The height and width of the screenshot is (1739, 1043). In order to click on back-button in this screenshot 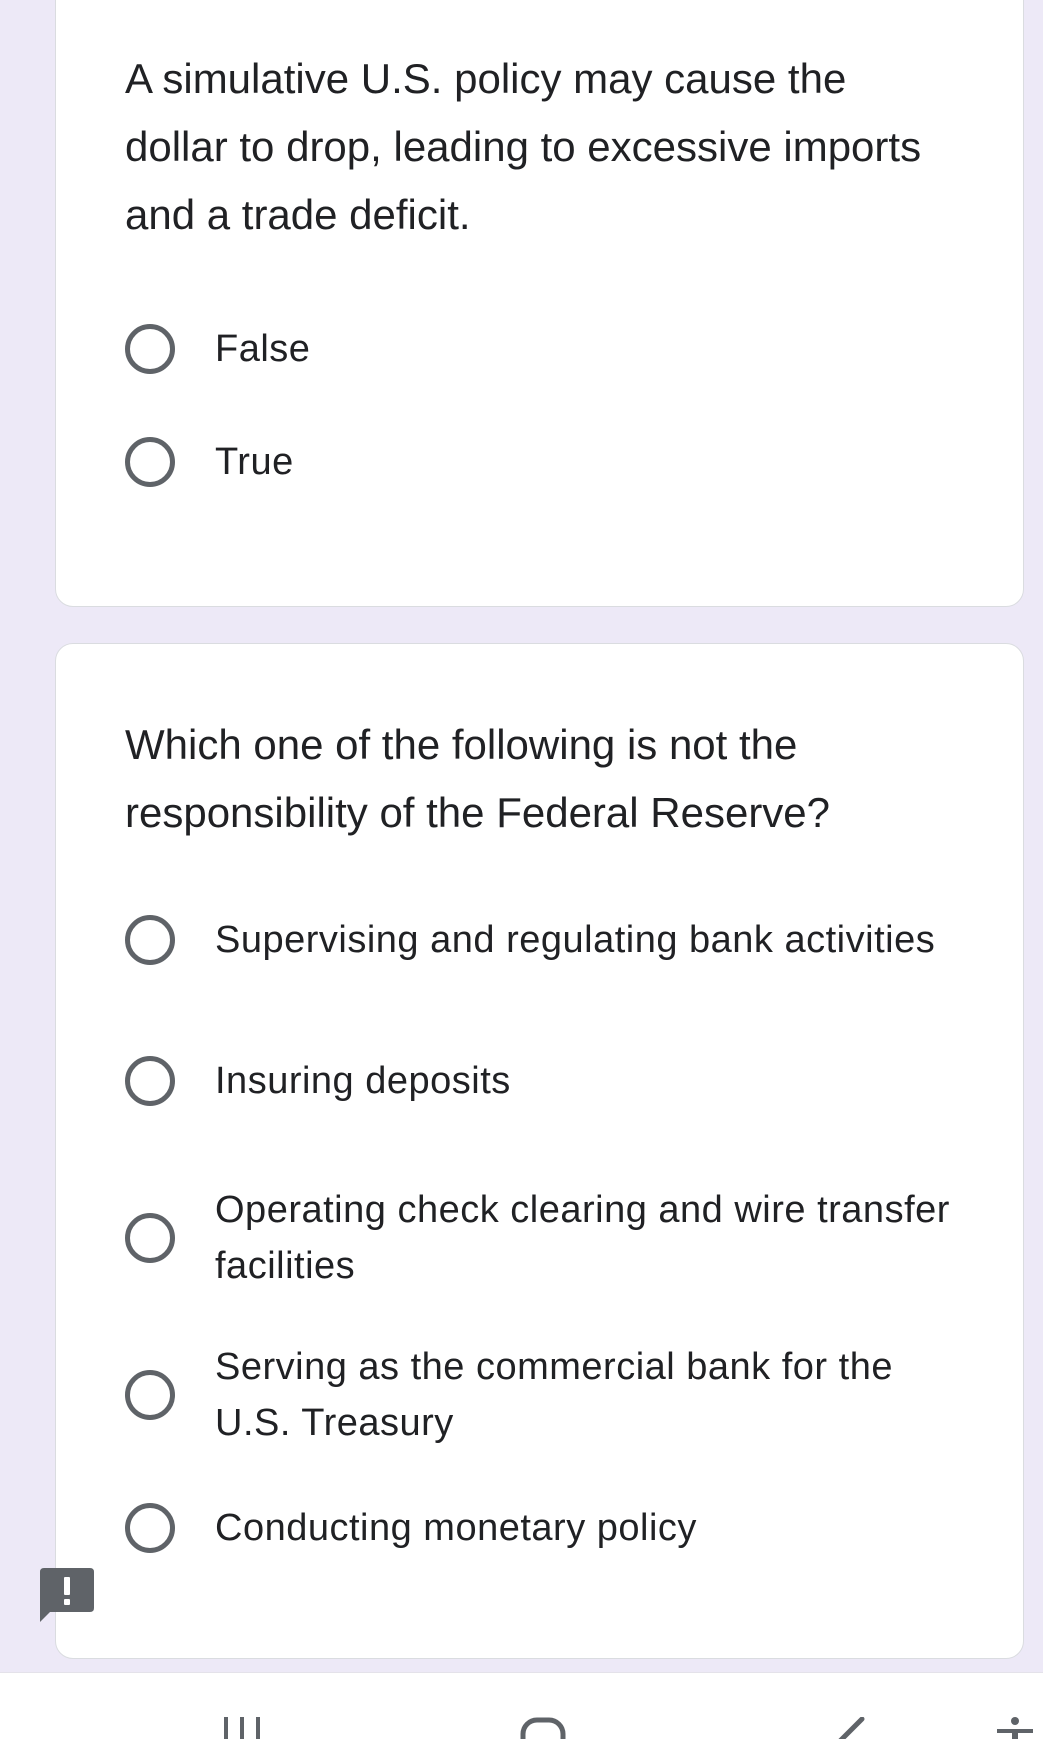, I will do `click(848, 1727)`.